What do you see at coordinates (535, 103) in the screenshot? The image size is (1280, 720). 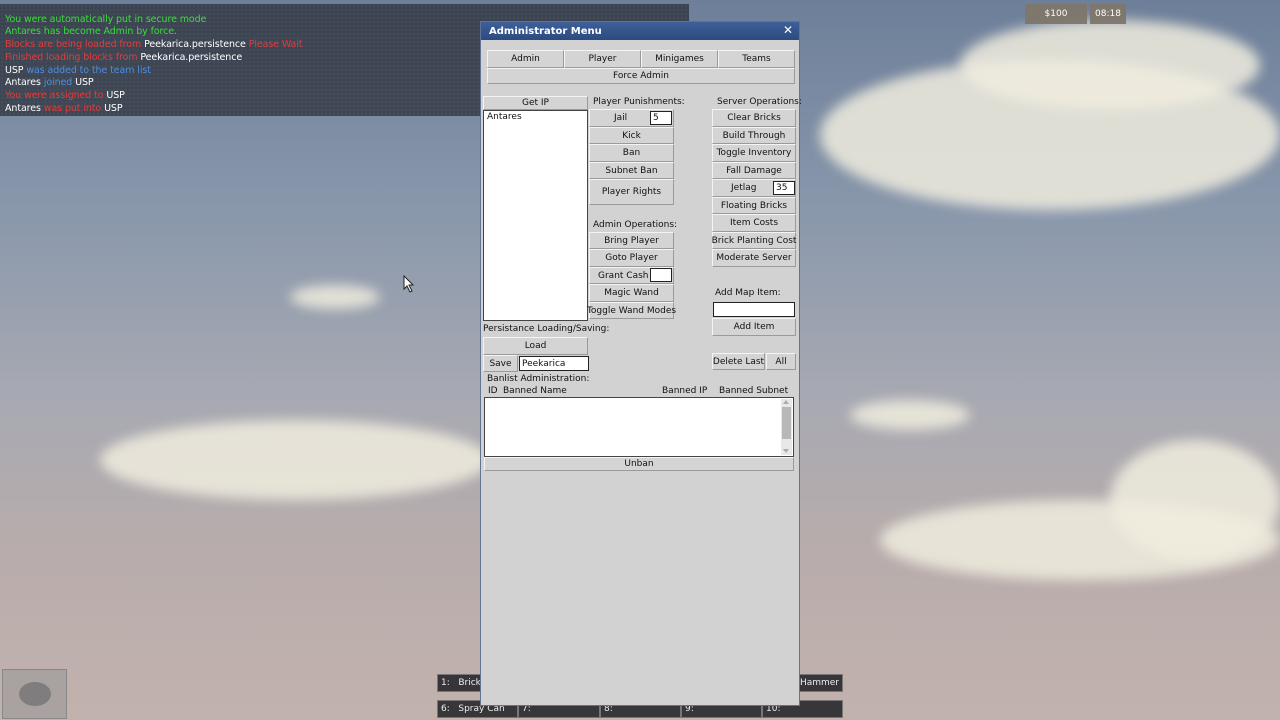 I see `get-ip-button: Get IP` at bounding box center [535, 103].